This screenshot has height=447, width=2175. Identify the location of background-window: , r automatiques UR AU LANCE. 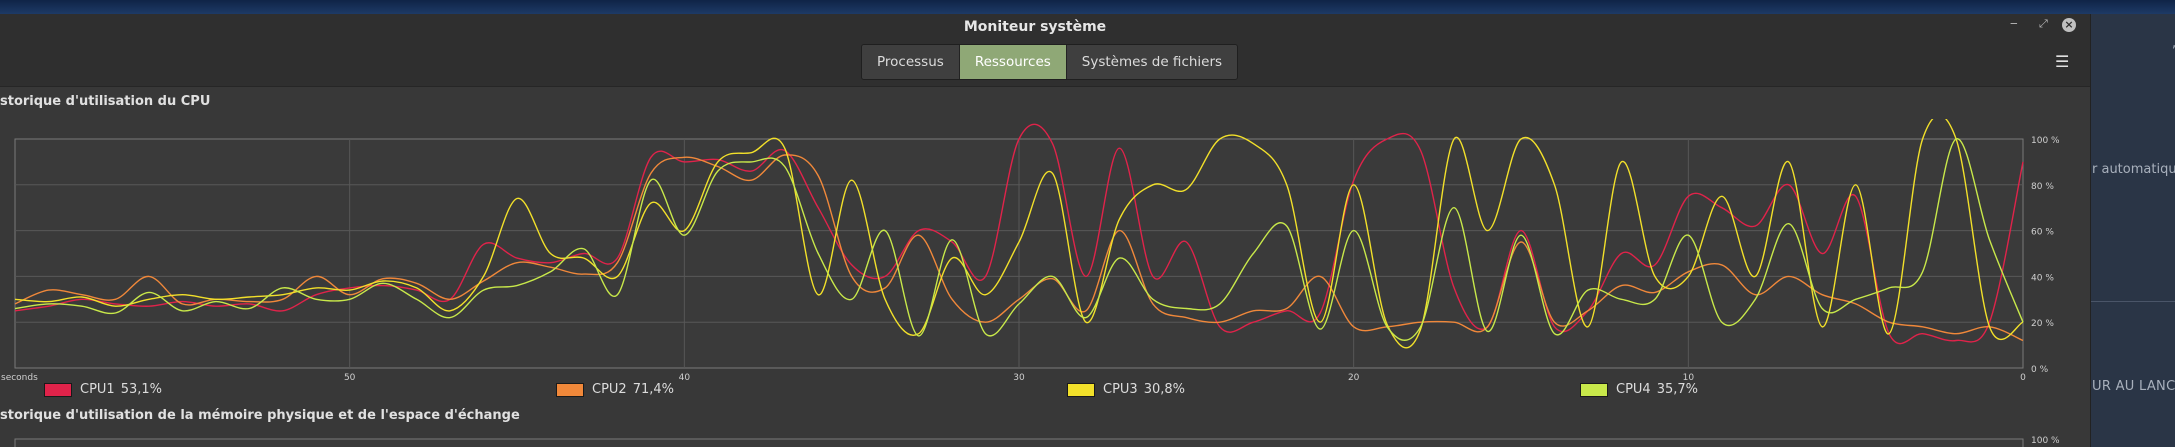
(2132, 230).